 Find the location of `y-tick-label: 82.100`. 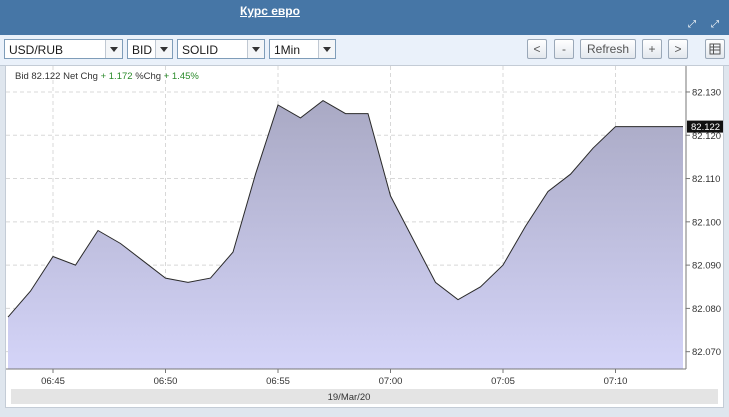

y-tick-label: 82.100 is located at coordinates (706, 222).